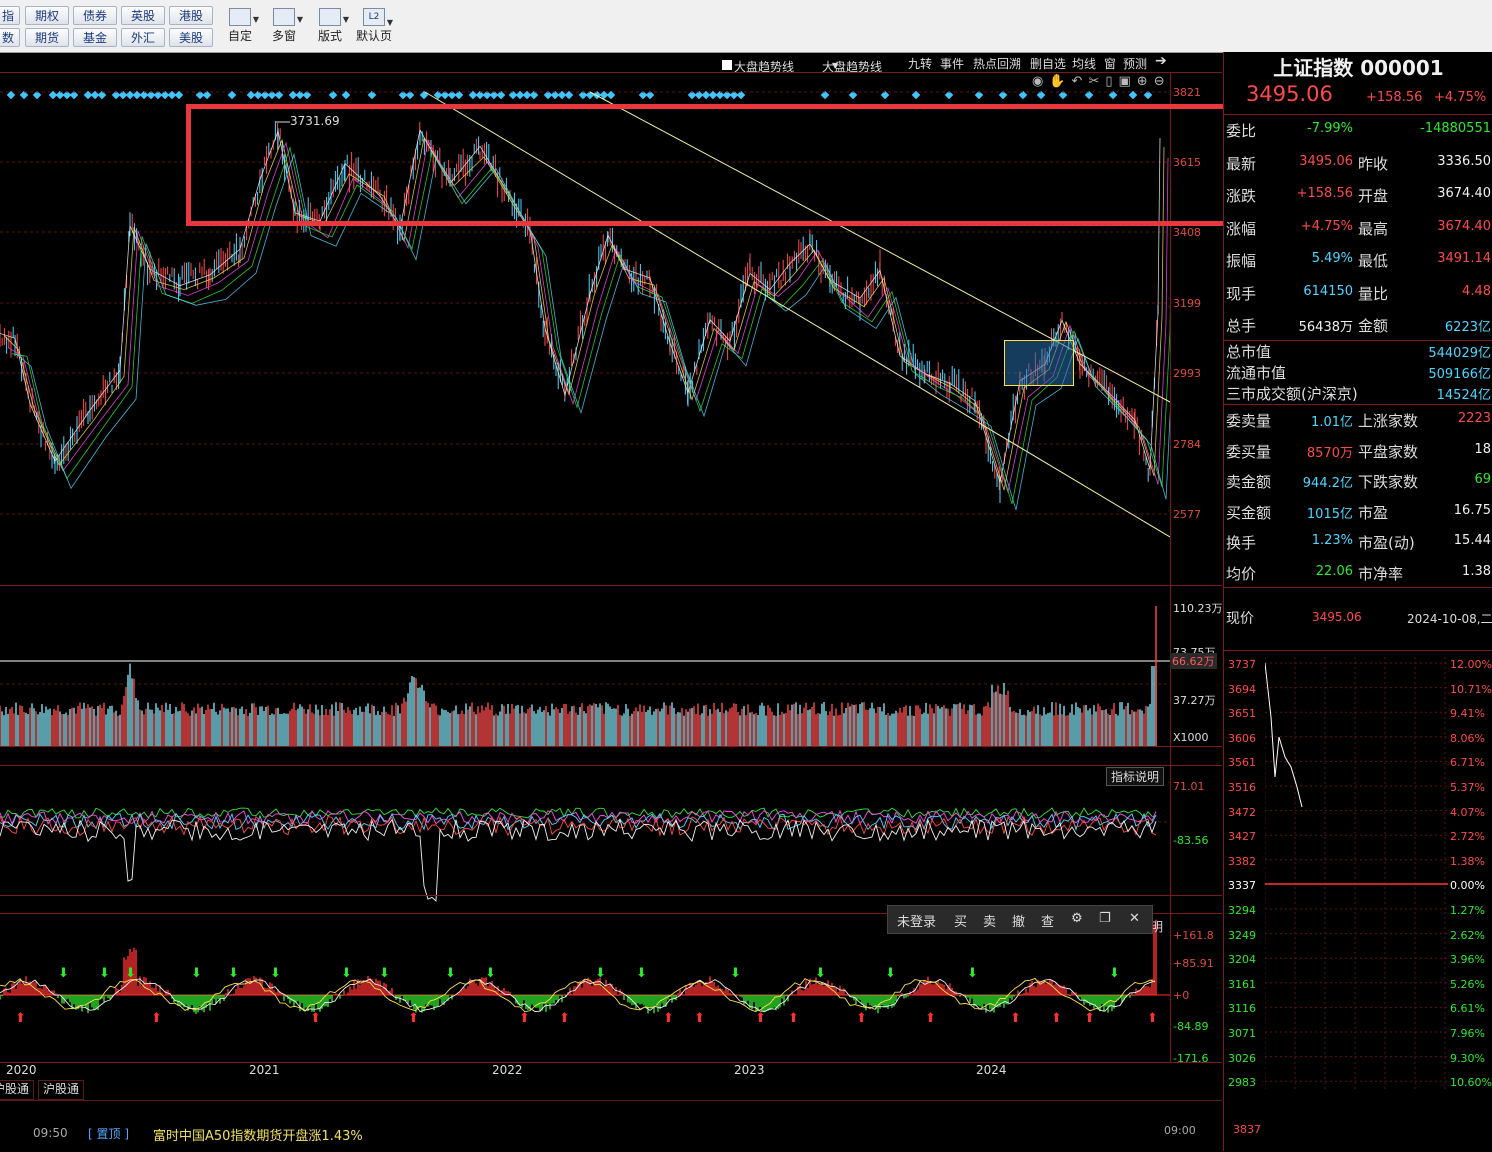 This screenshot has width=1492, height=1152. What do you see at coordinates (1242, 763) in the screenshot?
I see `mini-price-tick: 3561` at bounding box center [1242, 763].